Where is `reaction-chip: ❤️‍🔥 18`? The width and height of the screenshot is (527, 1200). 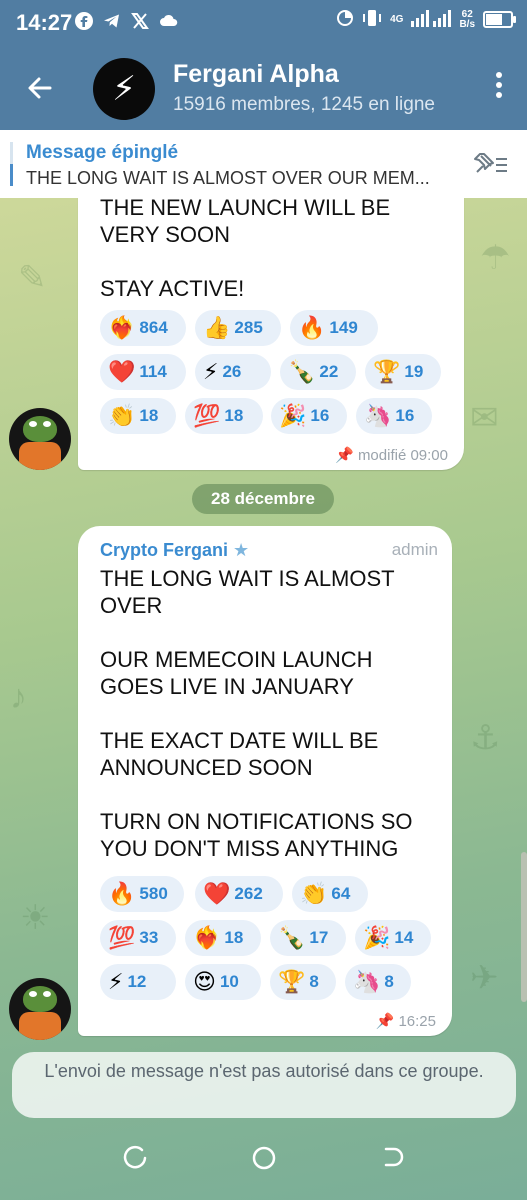
reaction-chip: ❤️‍🔥 18 is located at coordinates (223, 938).